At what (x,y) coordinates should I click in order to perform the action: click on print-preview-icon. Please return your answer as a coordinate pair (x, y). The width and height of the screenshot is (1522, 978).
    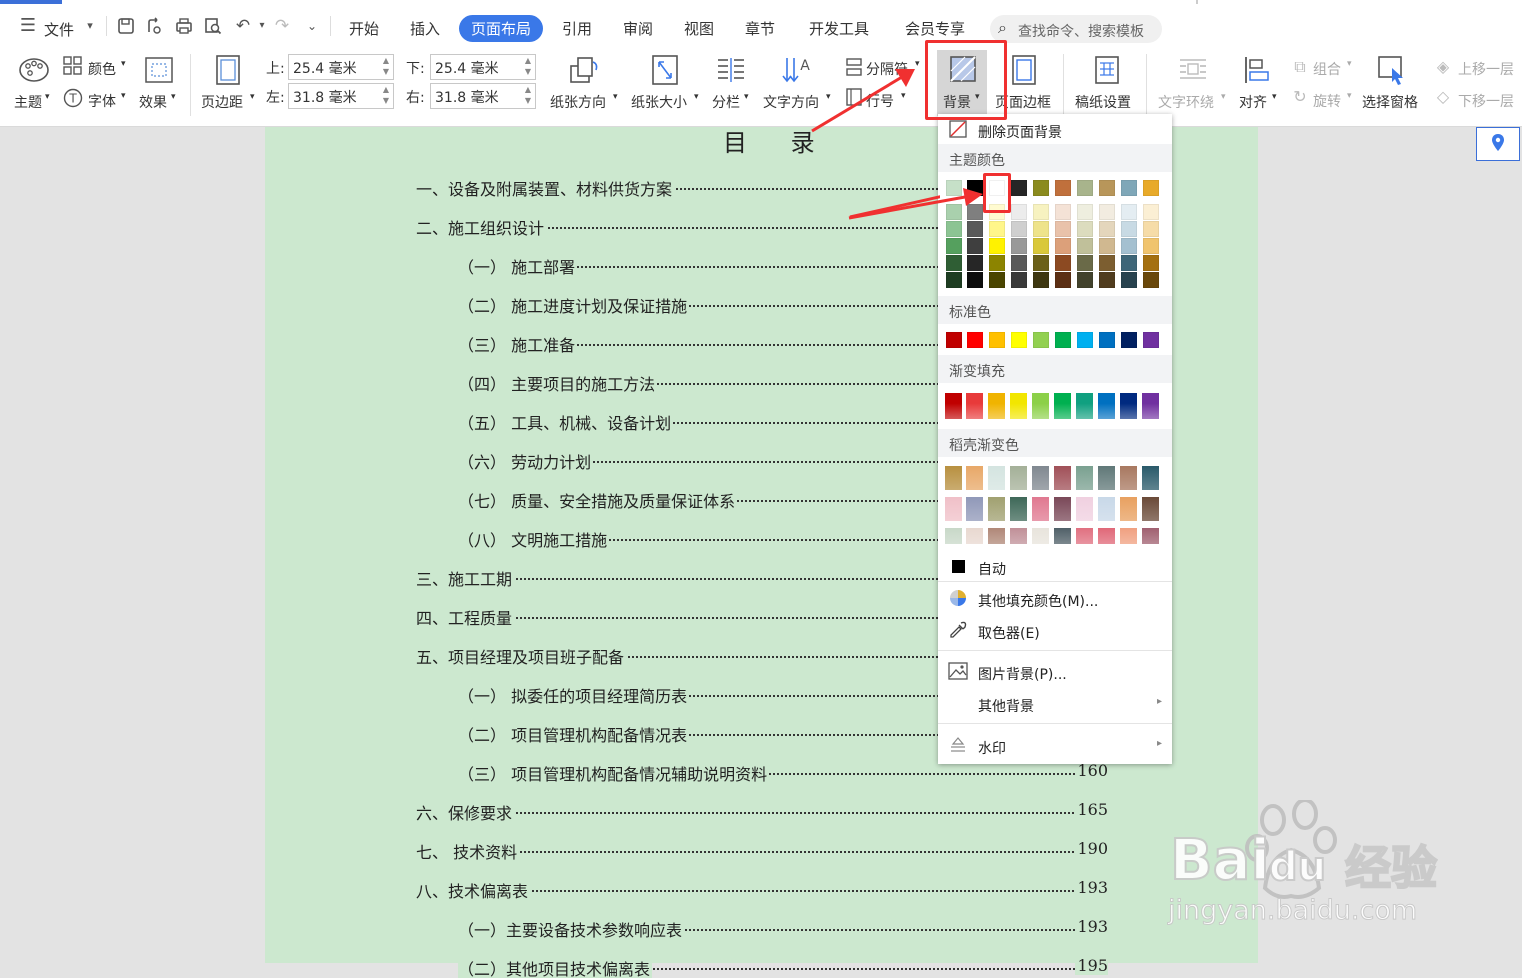
    Looking at the image, I should click on (213, 26).